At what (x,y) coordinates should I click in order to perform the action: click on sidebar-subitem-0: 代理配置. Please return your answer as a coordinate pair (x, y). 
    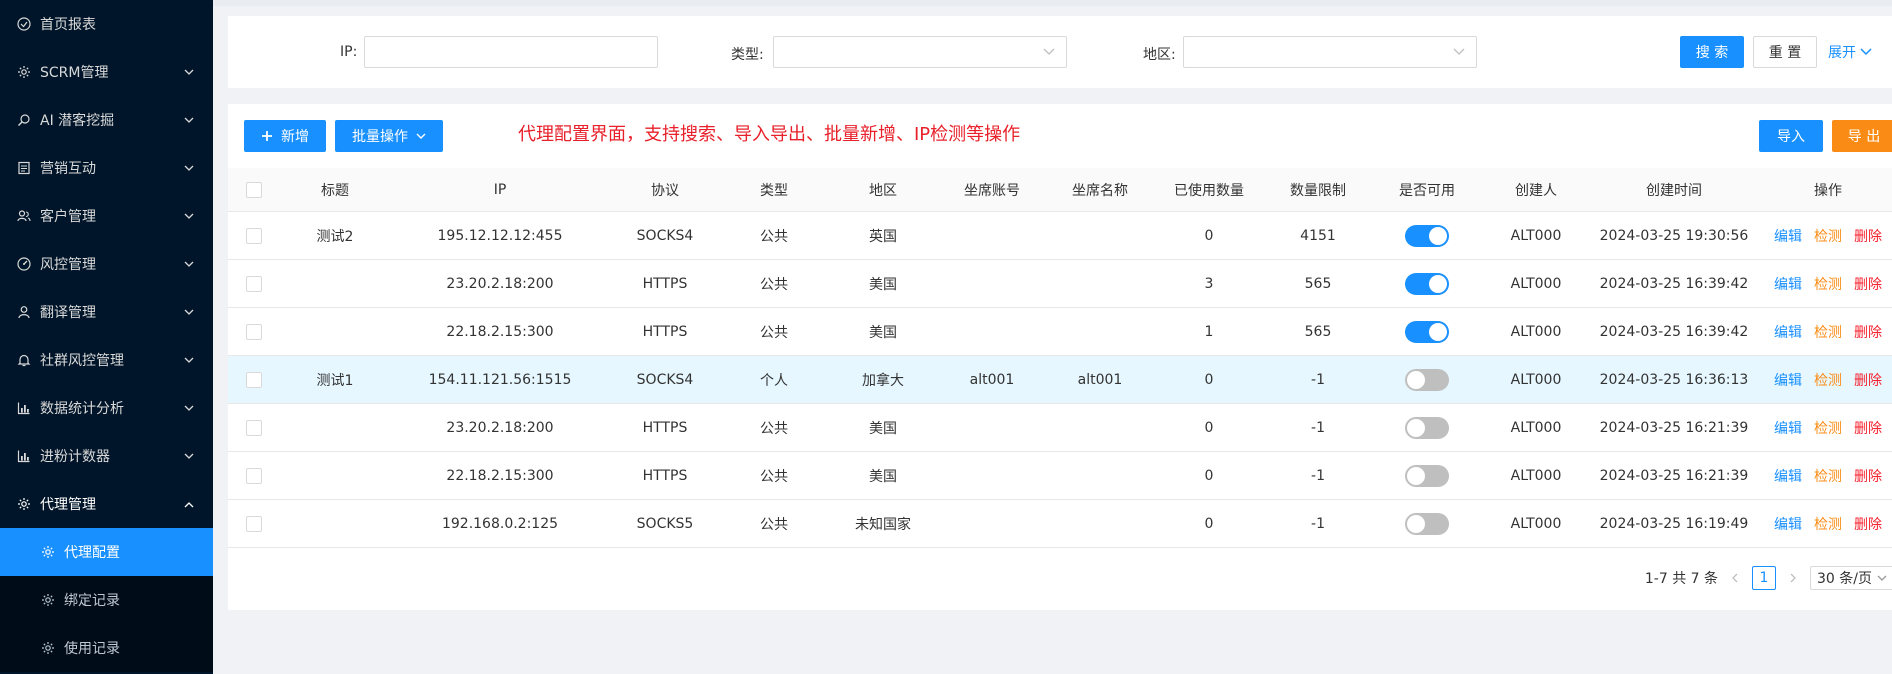
    Looking at the image, I should click on (106, 552).